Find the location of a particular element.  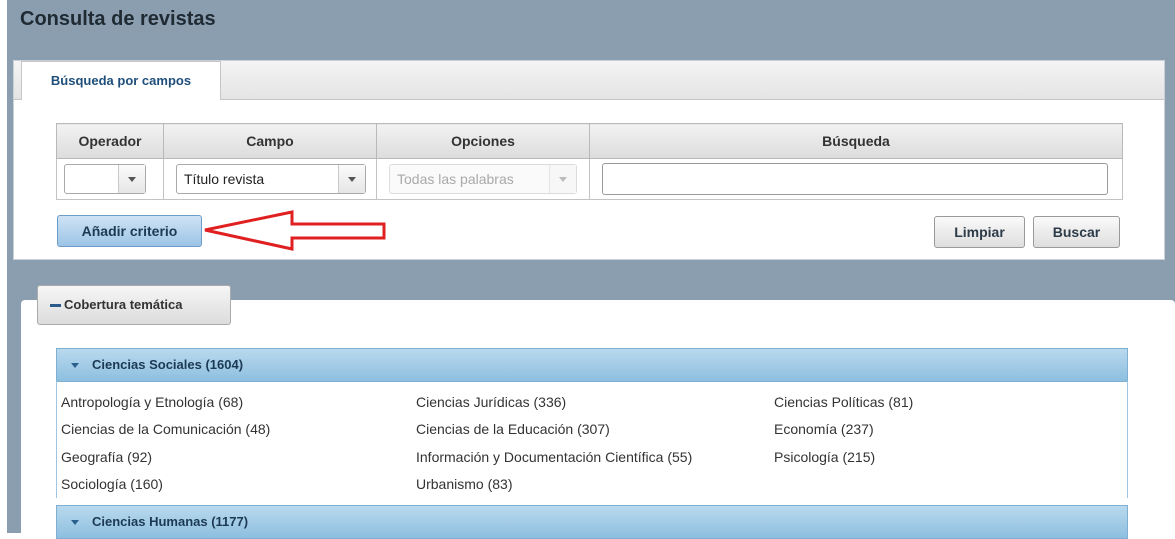

accordion-header-label: Ciencias Sociales (1604) is located at coordinates (168, 364).